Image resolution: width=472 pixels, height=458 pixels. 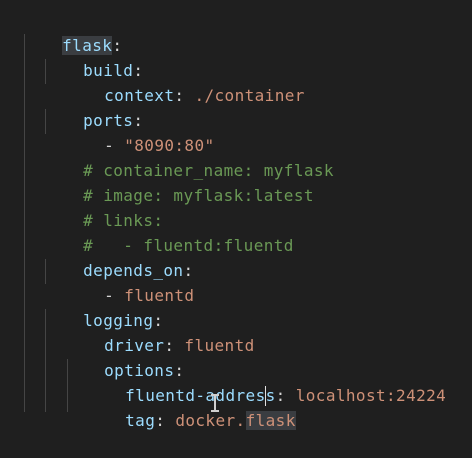 What do you see at coordinates (265, 381) in the screenshot?
I see `code-line-15: fluentd-address: localhost:24224` at bounding box center [265, 381].